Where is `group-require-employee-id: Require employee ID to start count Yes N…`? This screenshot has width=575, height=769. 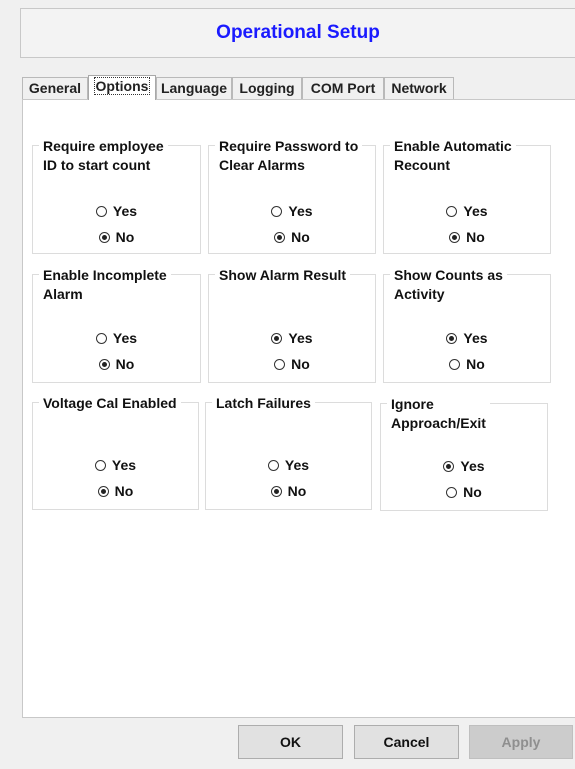
group-require-employee-id: Require employee ID to start count Yes N… is located at coordinates (116, 195).